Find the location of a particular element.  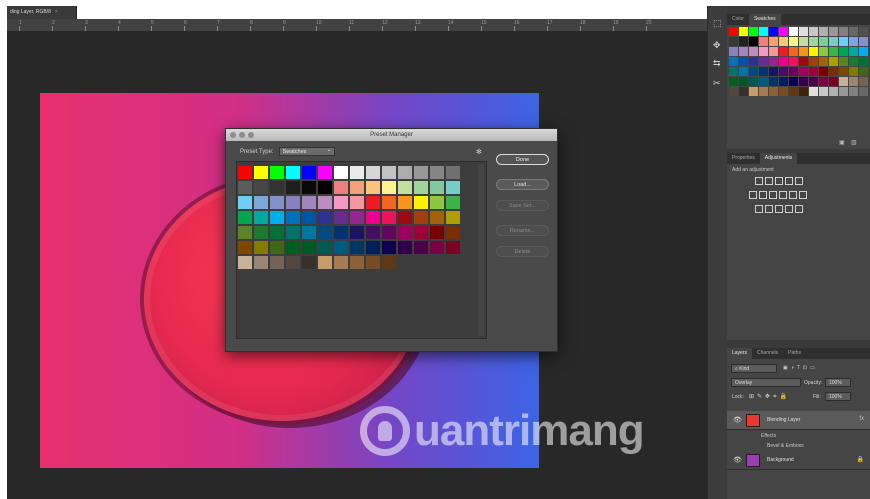

channel-mixer-icon is located at coordinates (793, 195).